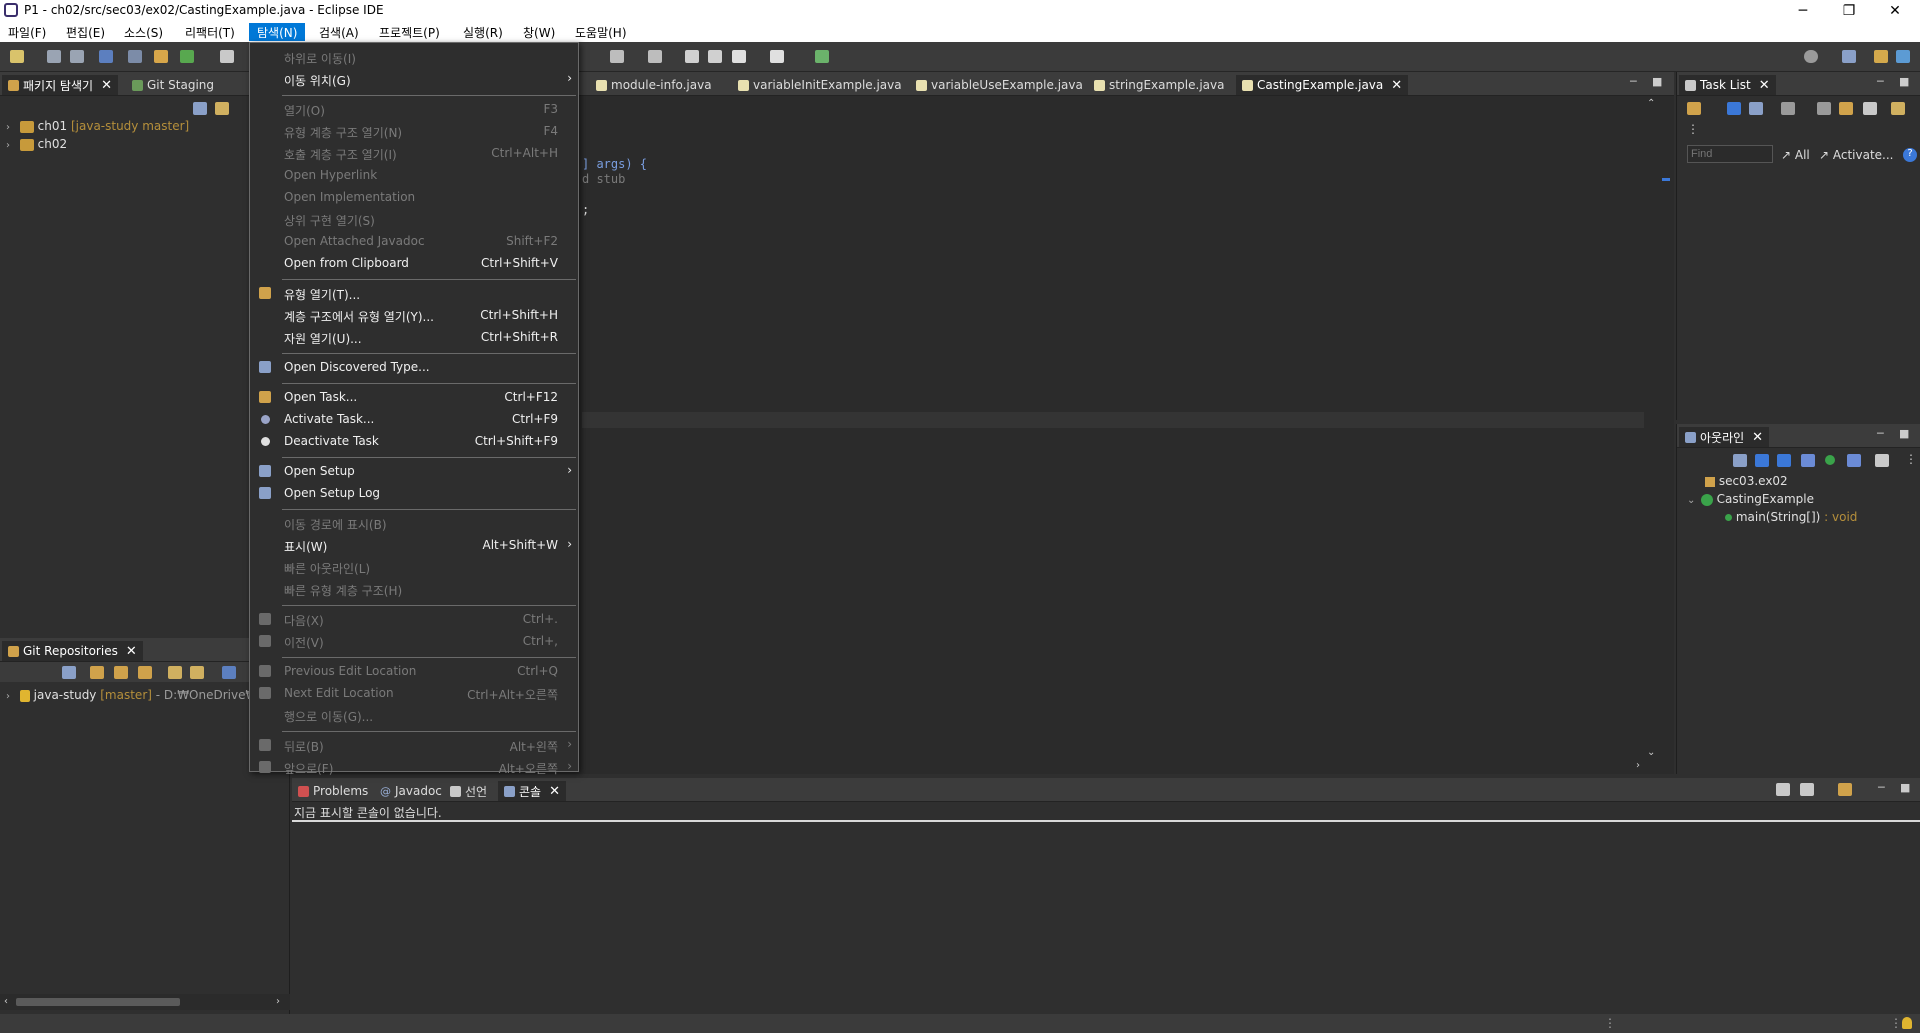  I want to click on menu-item: 계층 구조에서 유형 열기(Y)... Ctrl+Shift+H, so click(414, 315).